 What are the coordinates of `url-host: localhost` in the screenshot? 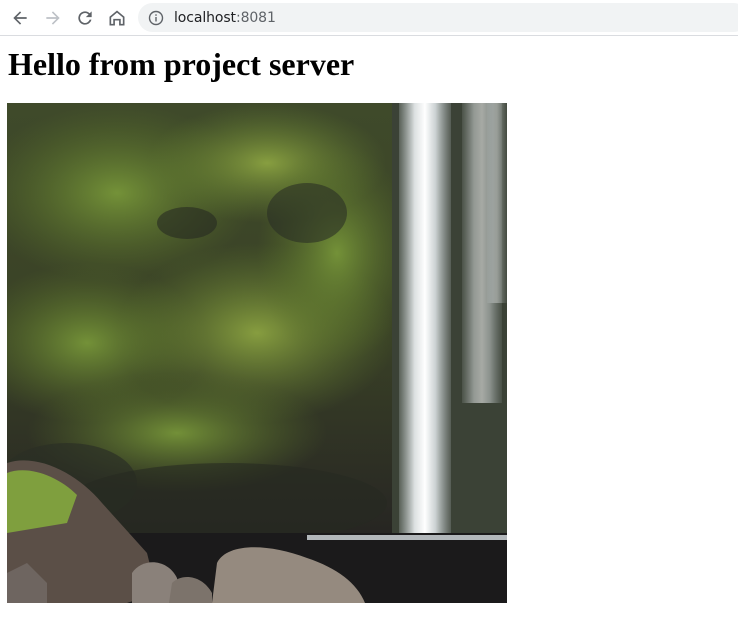 It's located at (205, 17).